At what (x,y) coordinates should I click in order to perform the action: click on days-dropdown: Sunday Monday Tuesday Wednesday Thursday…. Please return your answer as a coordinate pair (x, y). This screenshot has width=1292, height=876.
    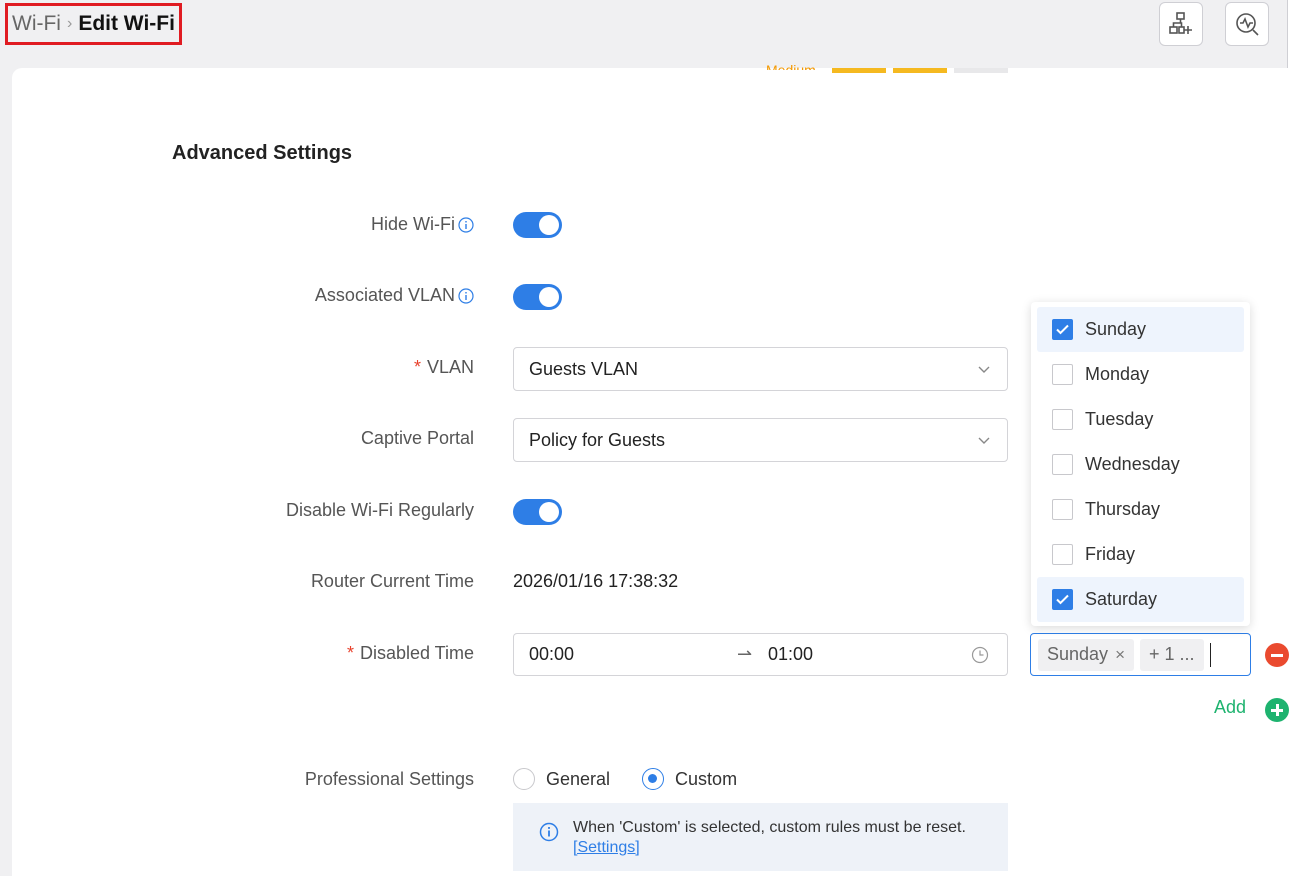
    Looking at the image, I should click on (1140, 464).